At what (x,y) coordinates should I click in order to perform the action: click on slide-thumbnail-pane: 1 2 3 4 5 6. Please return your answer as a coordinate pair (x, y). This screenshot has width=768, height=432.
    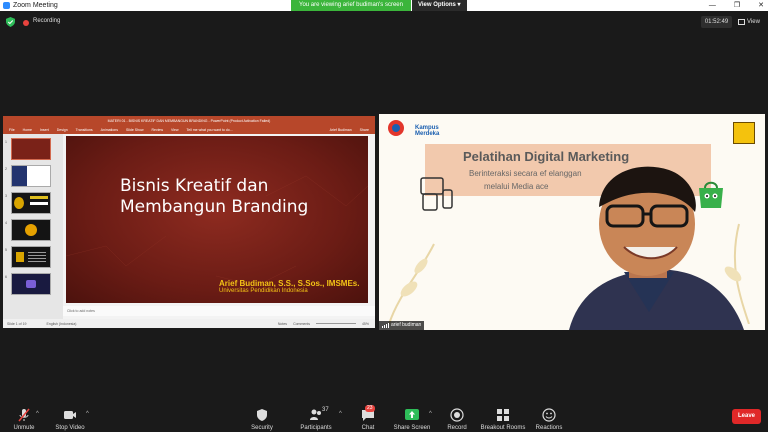
    Looking at the image, I should click on (33, 227).